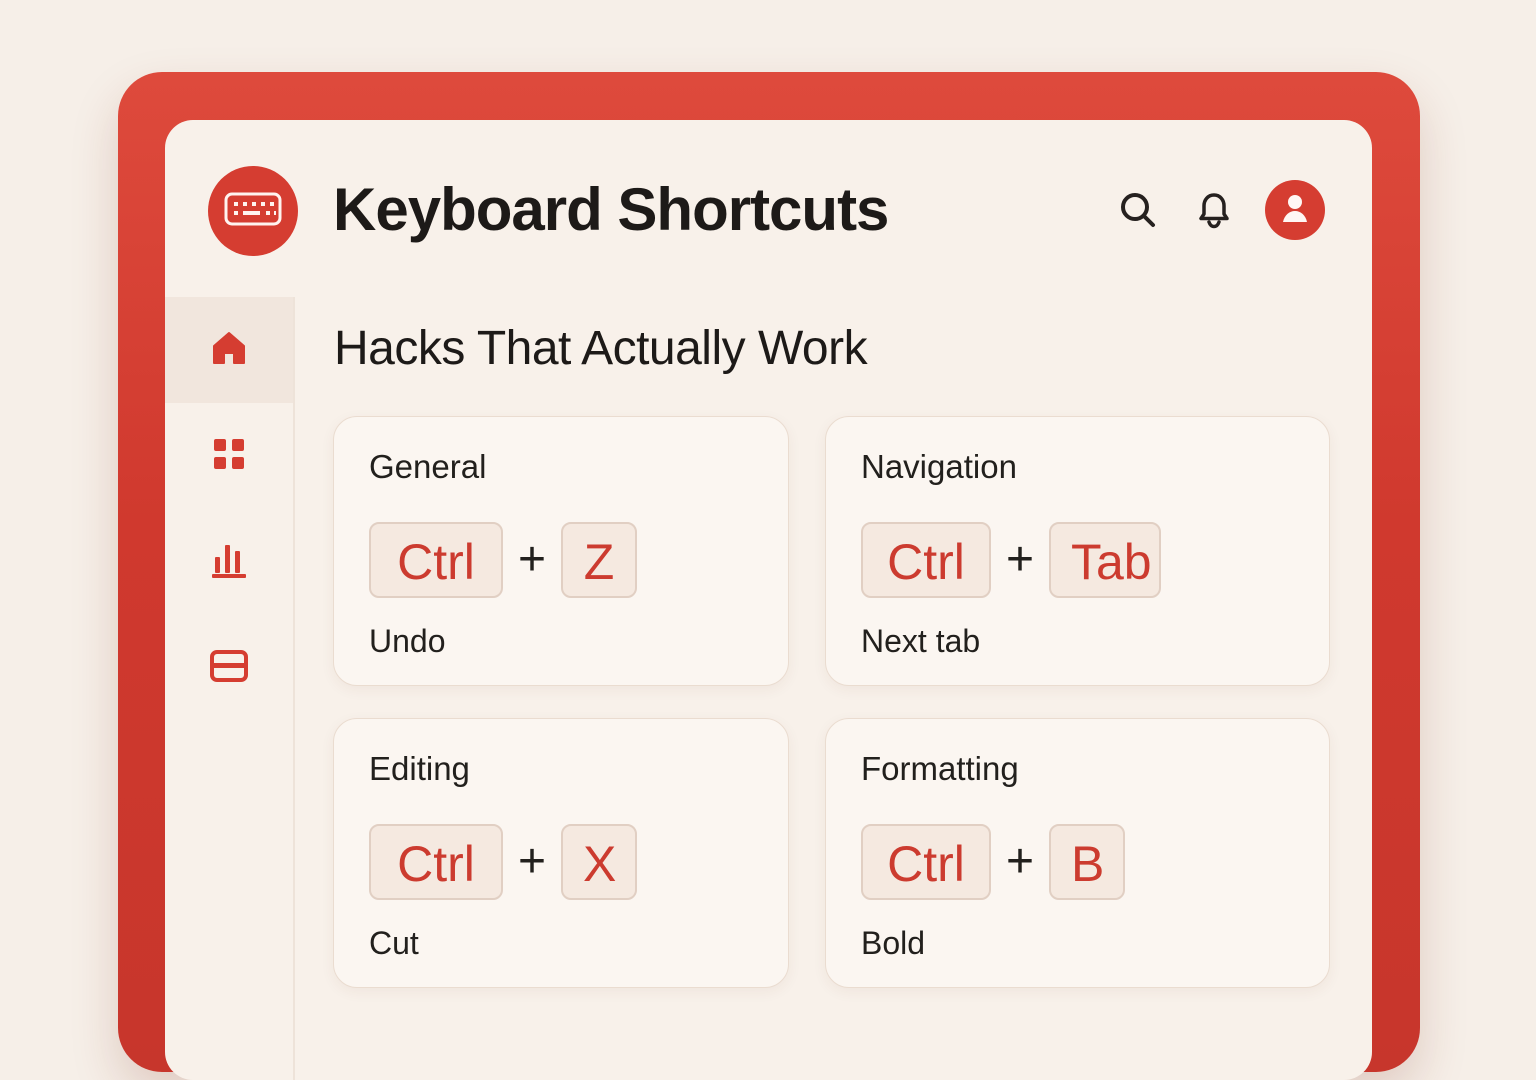  I want to click on key-combo: Ctrl + B, so click(993, 862).